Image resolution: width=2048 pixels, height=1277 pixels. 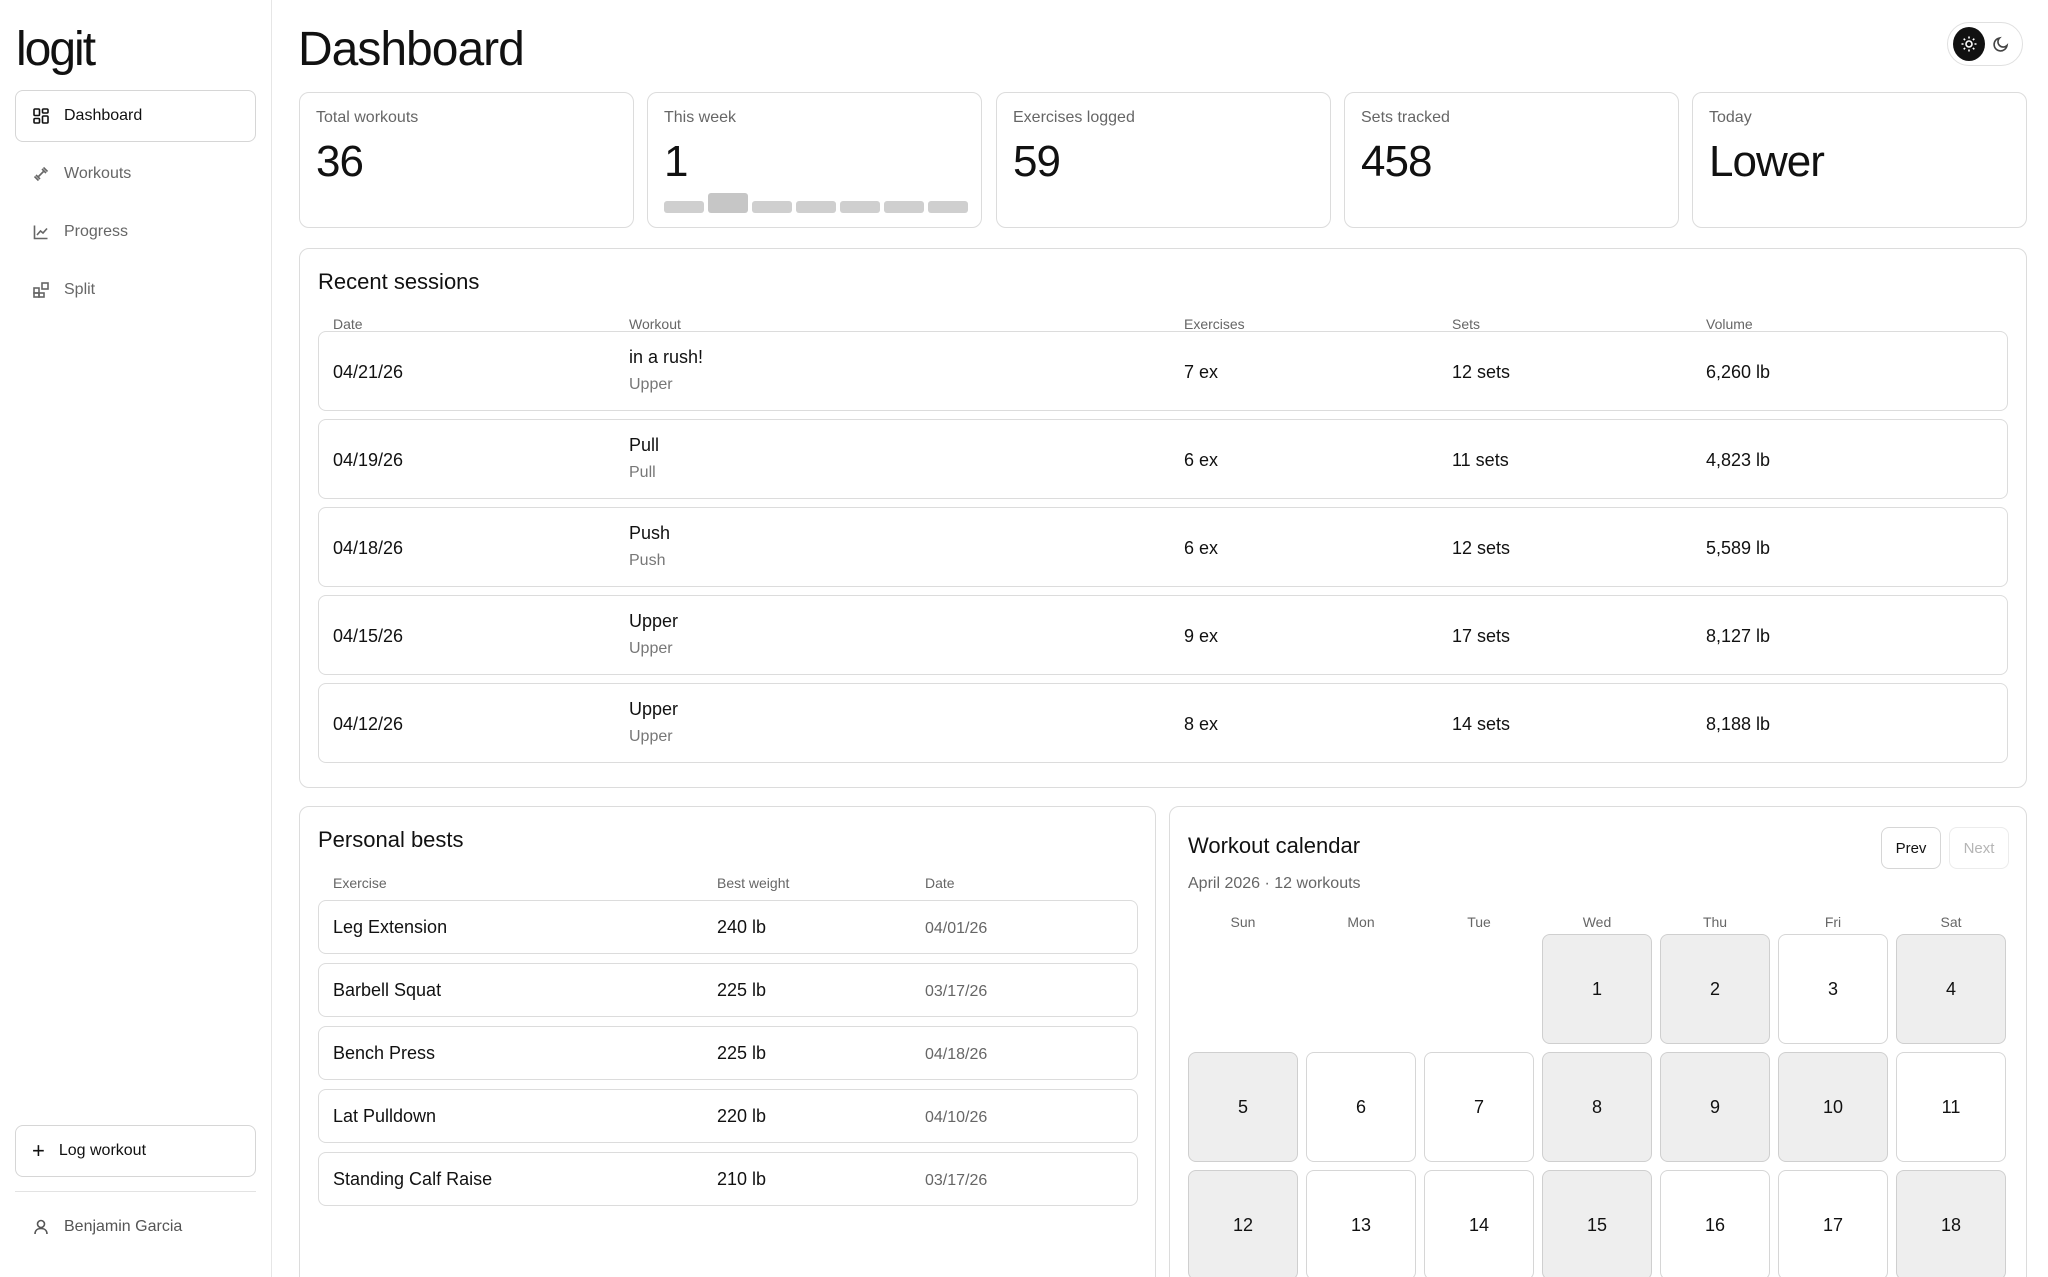 I want to click on stat-label: Exercises logged, so click(x=1074, y=117).